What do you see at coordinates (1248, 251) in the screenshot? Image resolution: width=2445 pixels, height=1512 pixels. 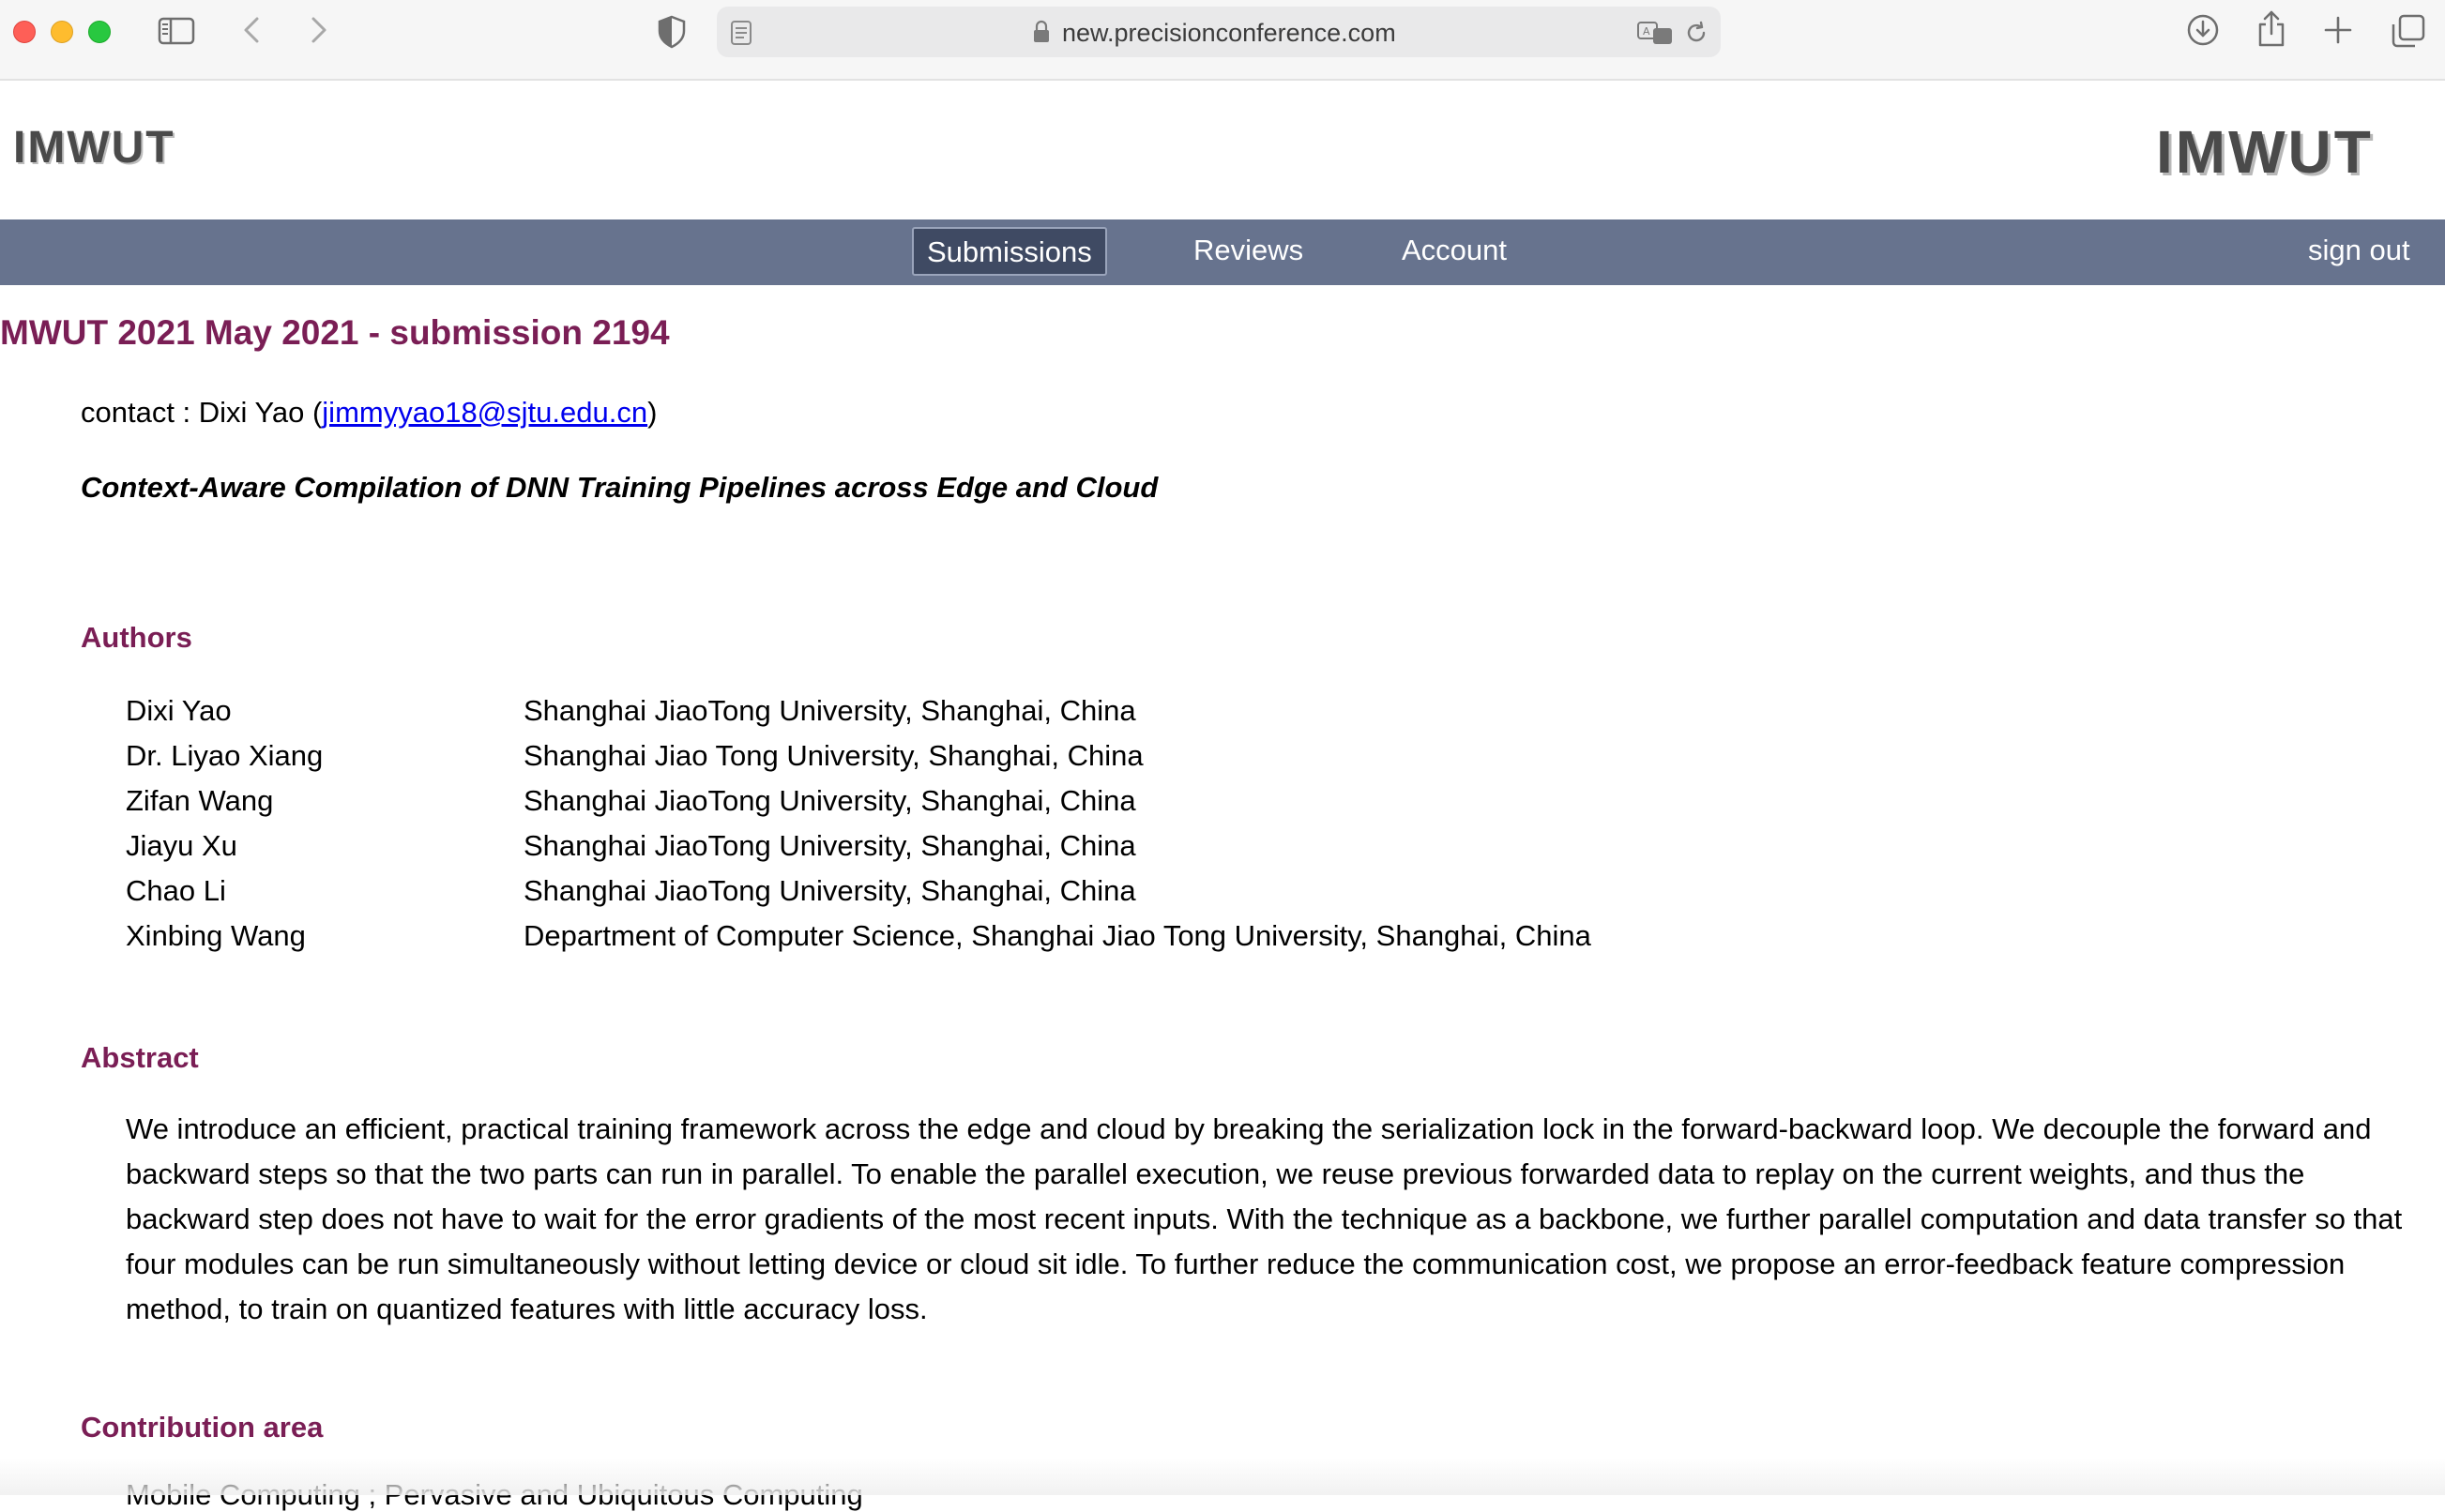 I see `nav-reviews: Reviews` at bounding box center [1248, 251].